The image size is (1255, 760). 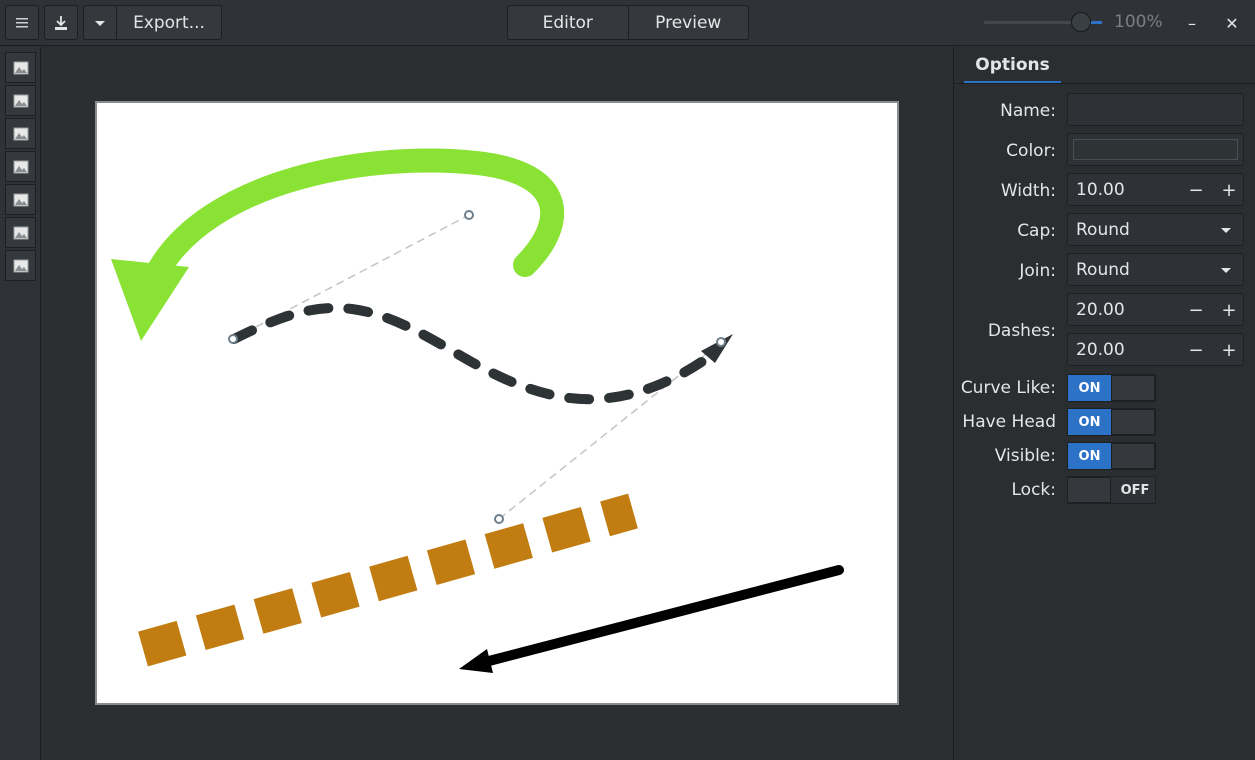 I want to click on black-arrow-head, so click(x=476, y=661).